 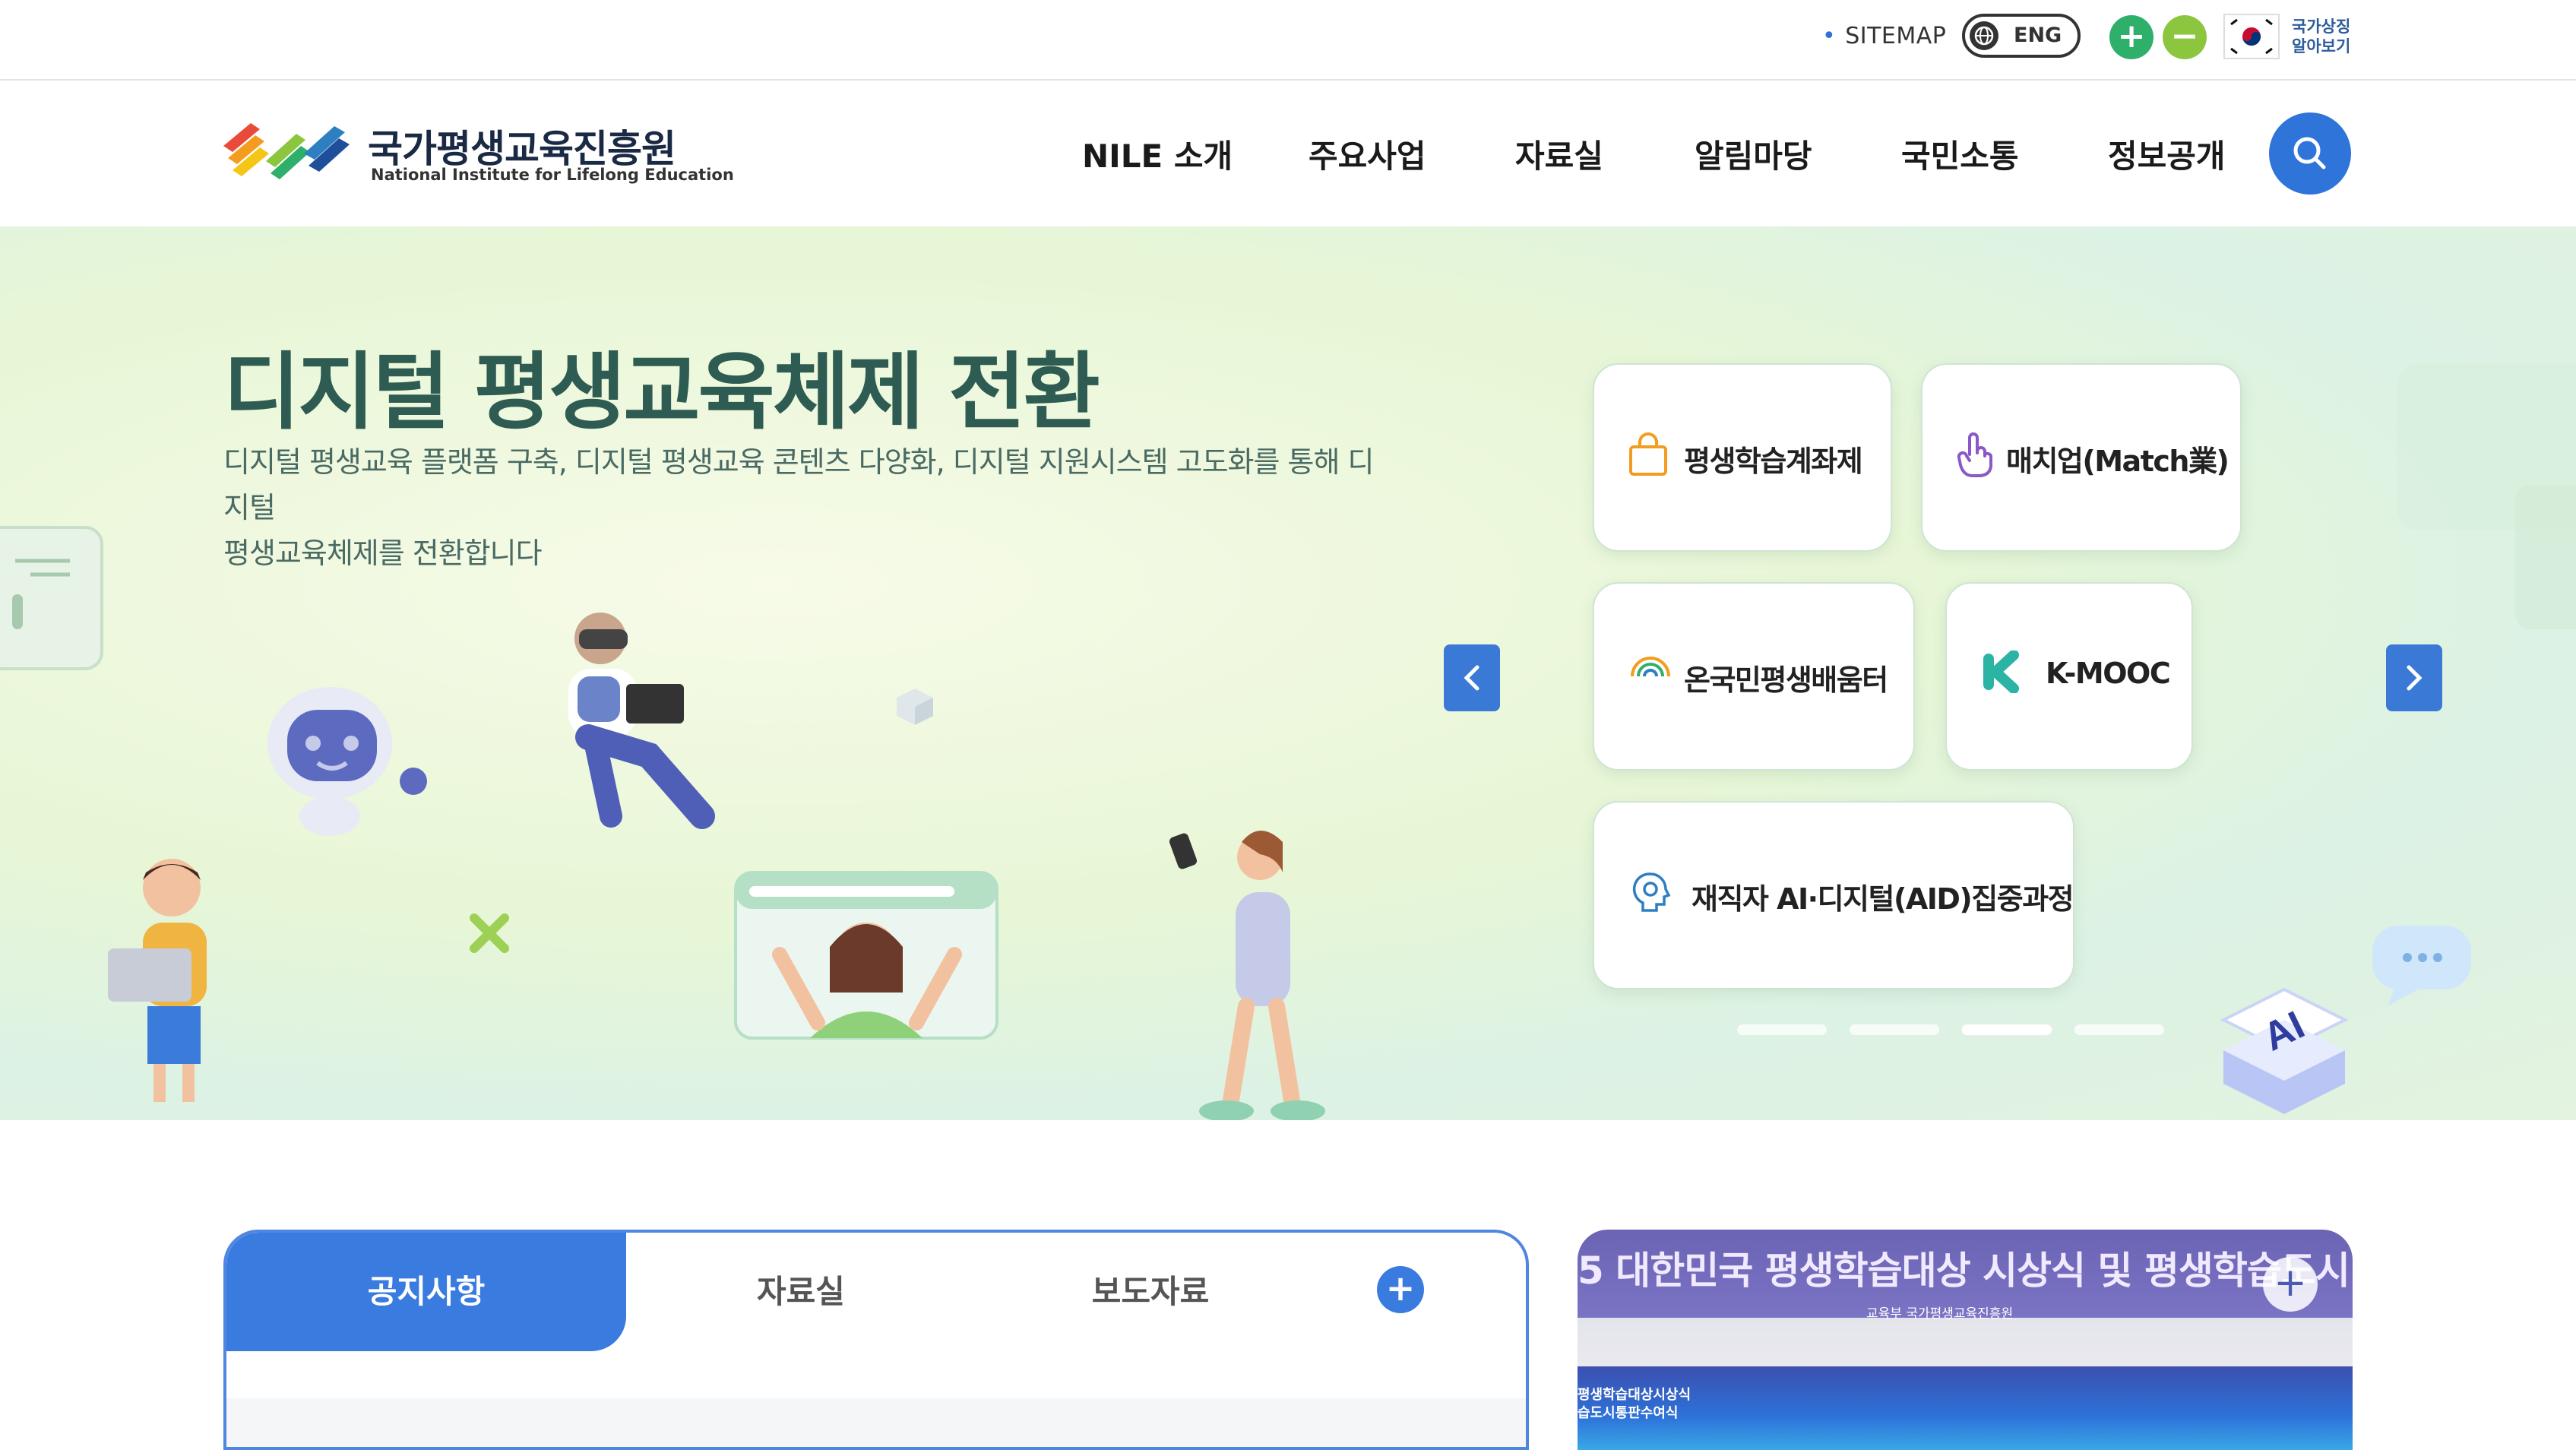 What do you see at coordinates (1634, 1395) in the screenshot?
I see `banner-stage-line-1: 평생학습대상시상식` at bounding box center [1634, 1395].